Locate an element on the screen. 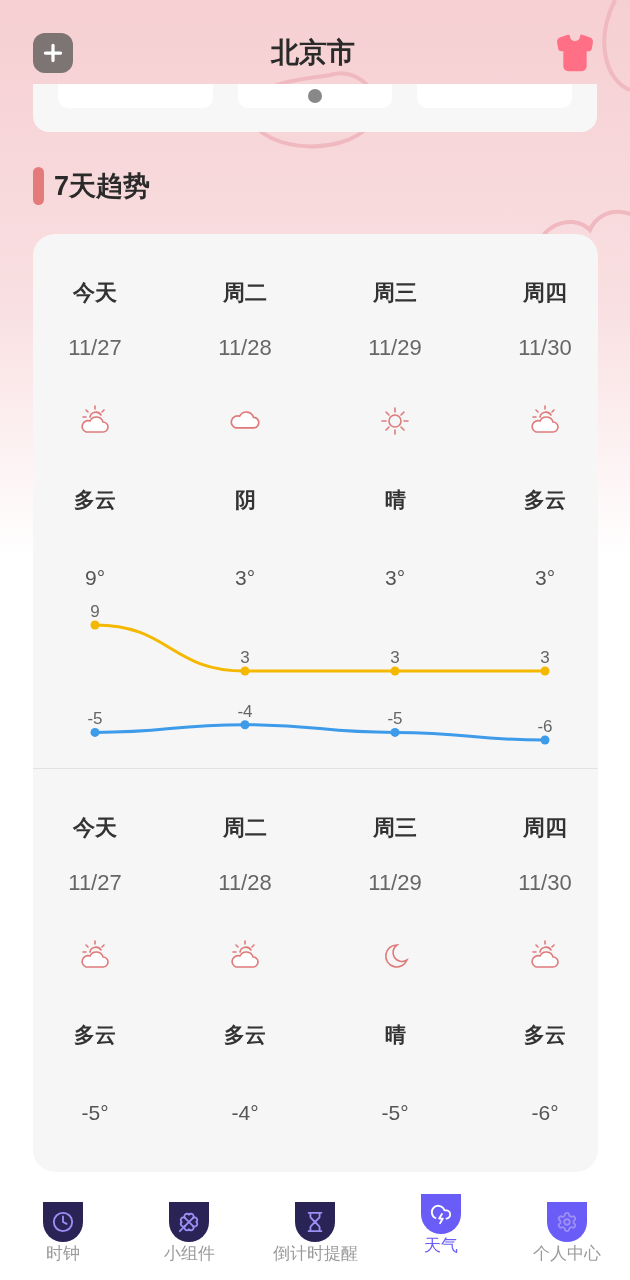 This screenshot has width=630, height=1280. nav-tab: 小组件 is located at coordinates (189, 1229).